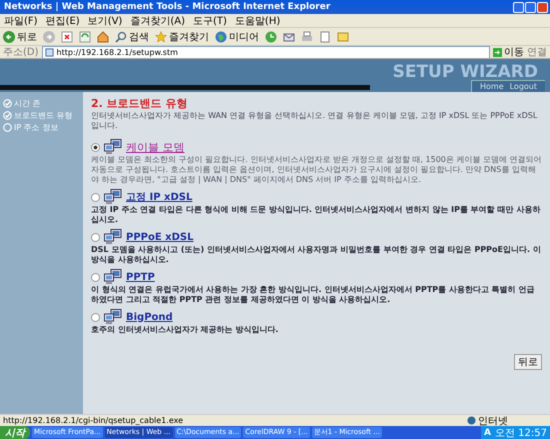 Image resolution: width=550 pixels, height=439 pixels. What do you see at coordinates (121, 36) in the screenshot?
I see `search-icon` at bounding box center [121, 36].